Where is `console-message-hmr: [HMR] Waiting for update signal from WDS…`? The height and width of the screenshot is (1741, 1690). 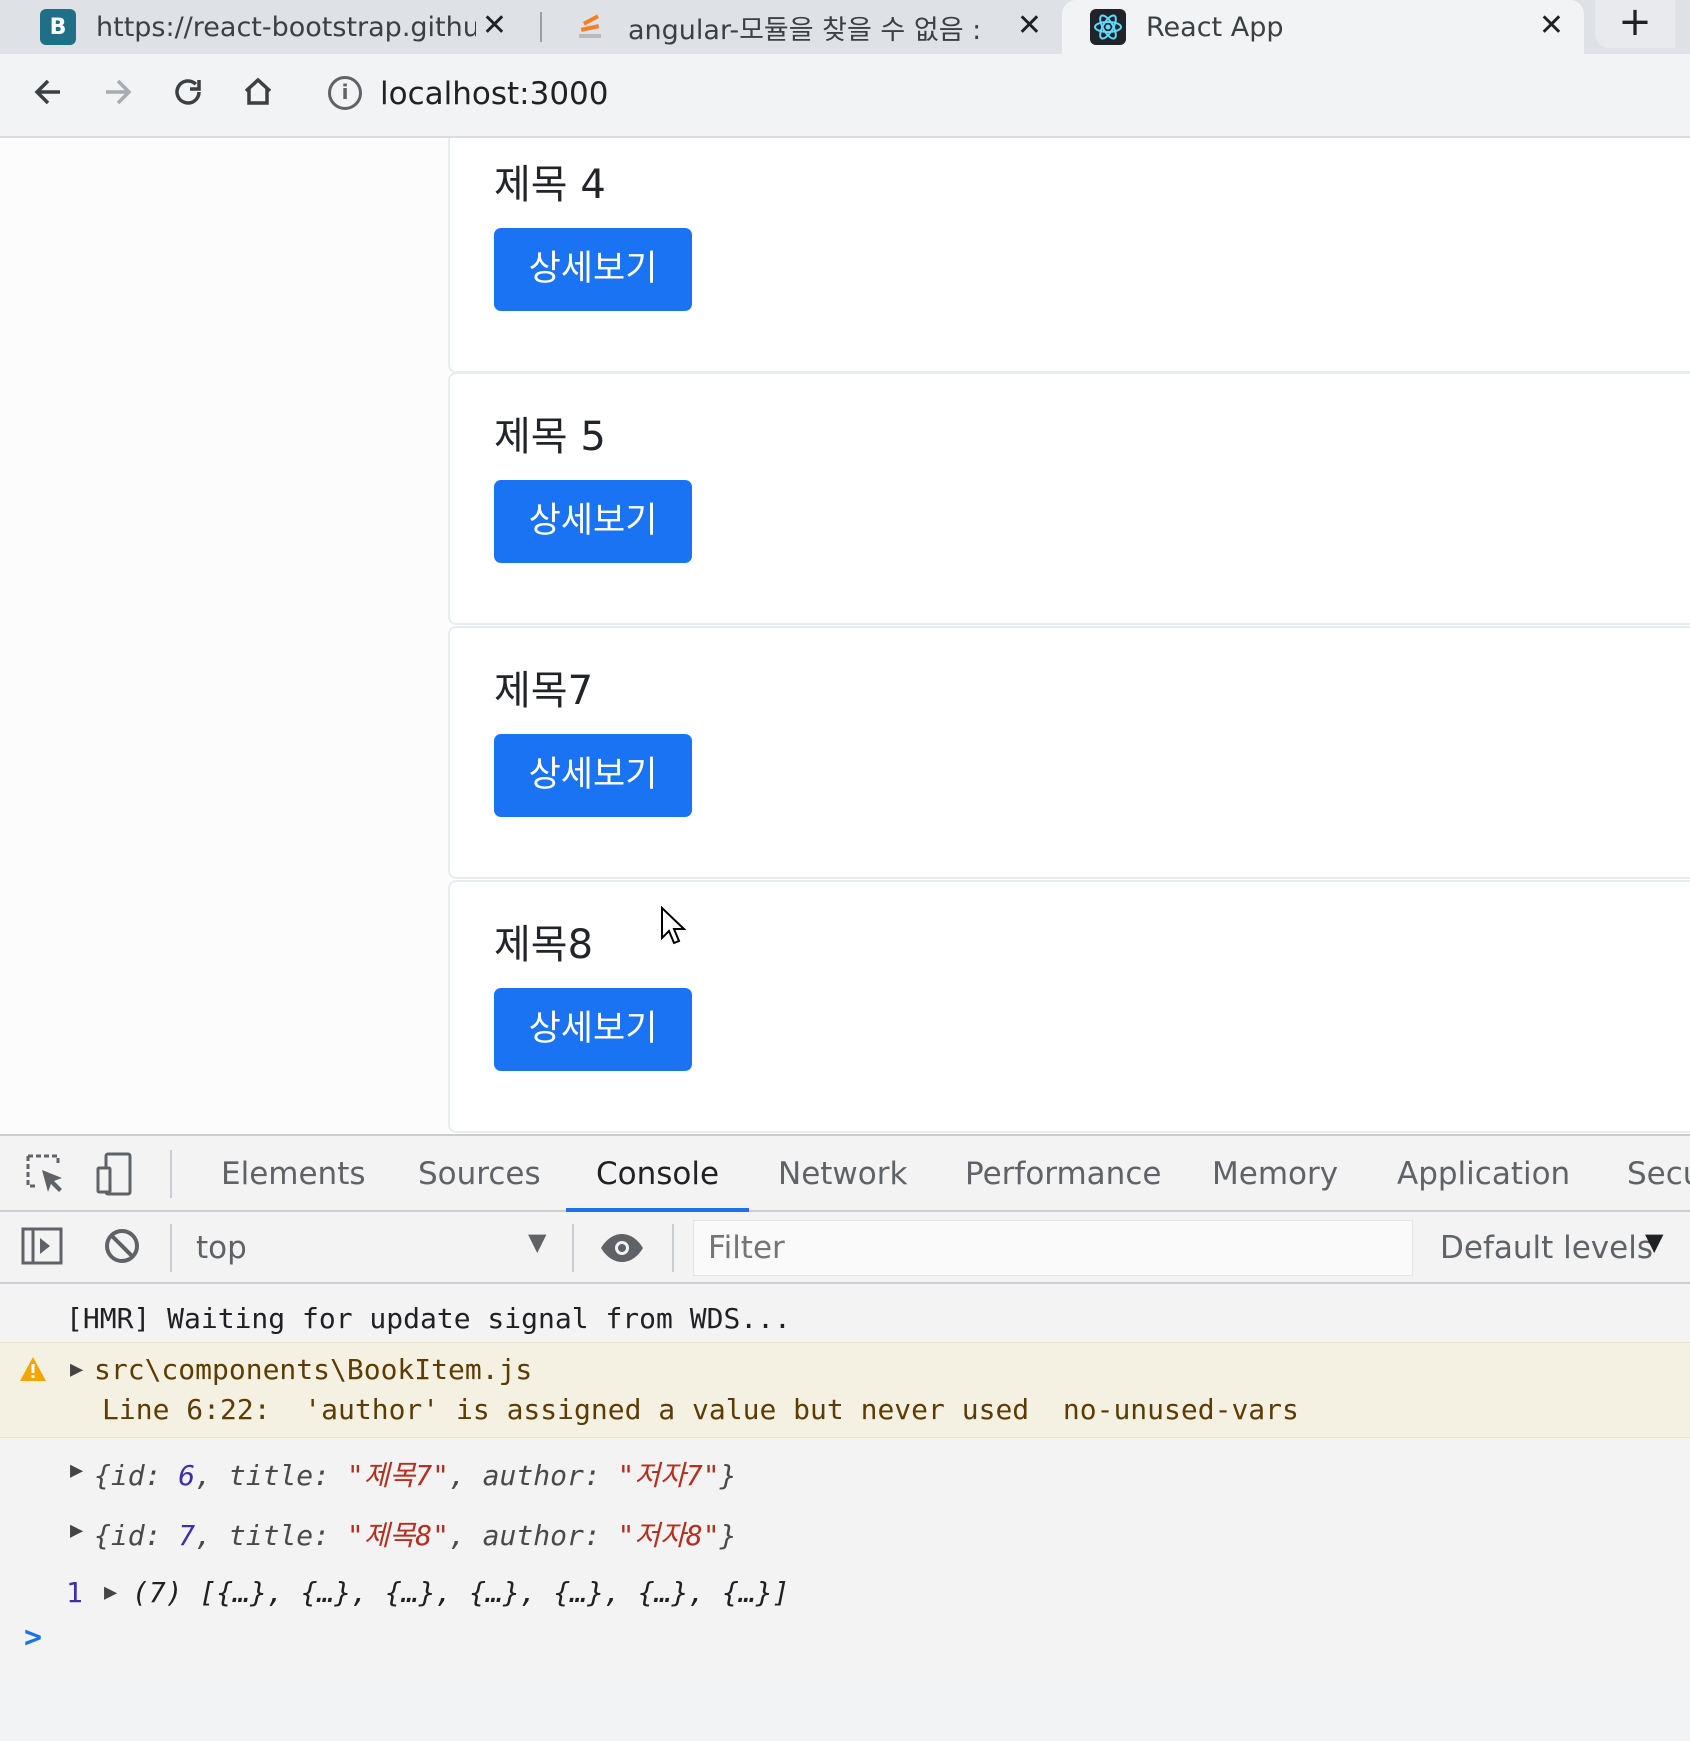 console-message-hmr: [HMR] Waiting for update signal from WDS… is located at coordinates (428, 1318).